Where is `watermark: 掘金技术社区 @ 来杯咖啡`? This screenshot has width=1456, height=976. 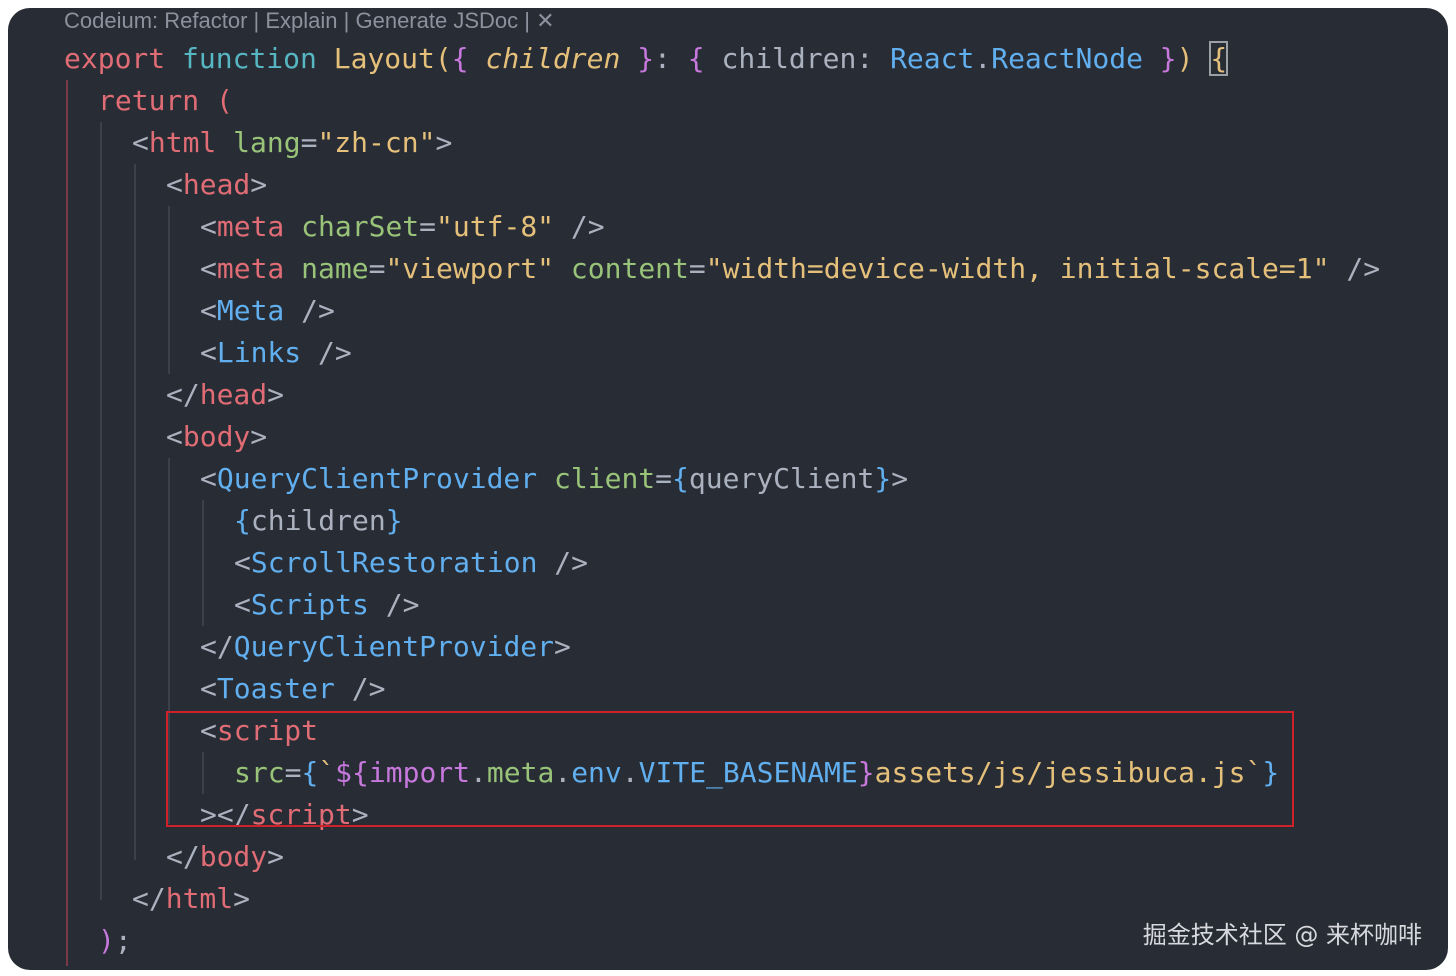
watermark: 掘金技术社区 @ 来杯咖啡 is located at coordinates (1282, 935).